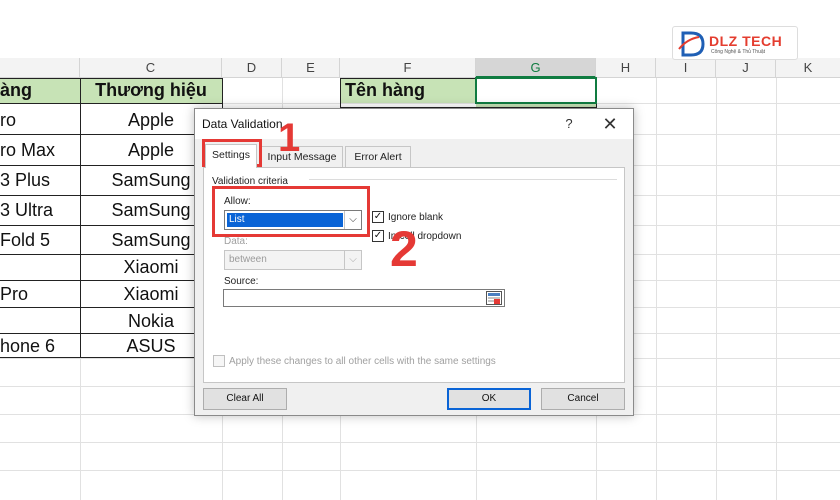 Image resolution: width=840 pixels, height=500 pixels. What do you see at coordinates (746, 68) in the screenshot?
I see `column-header-j: J` at bounding box center [746, 68].